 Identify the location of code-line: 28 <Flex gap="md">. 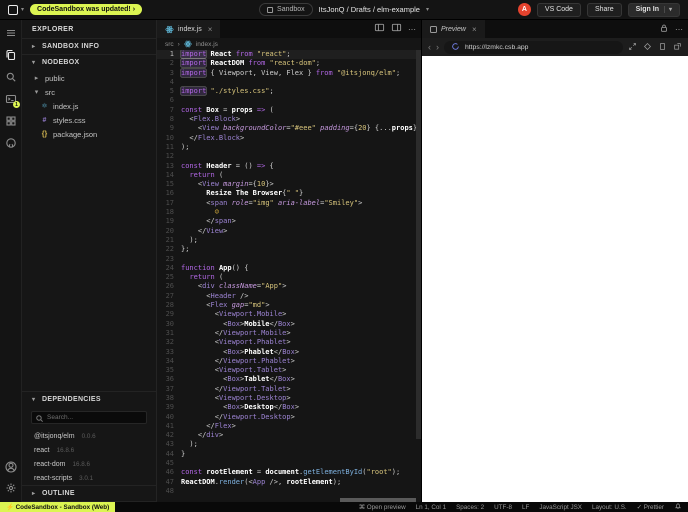
(289, 305).